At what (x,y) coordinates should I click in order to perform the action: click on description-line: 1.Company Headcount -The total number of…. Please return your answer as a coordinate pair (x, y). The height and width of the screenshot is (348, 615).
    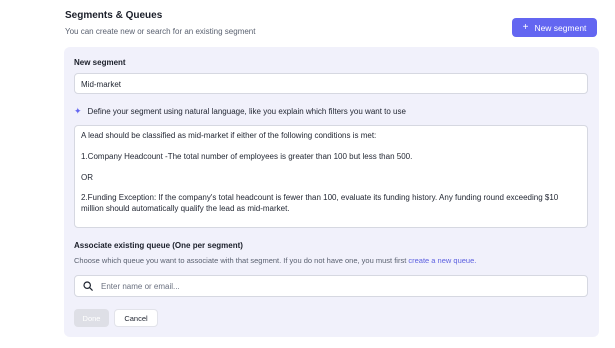
    Looking at the image, I should click on (247, 156).